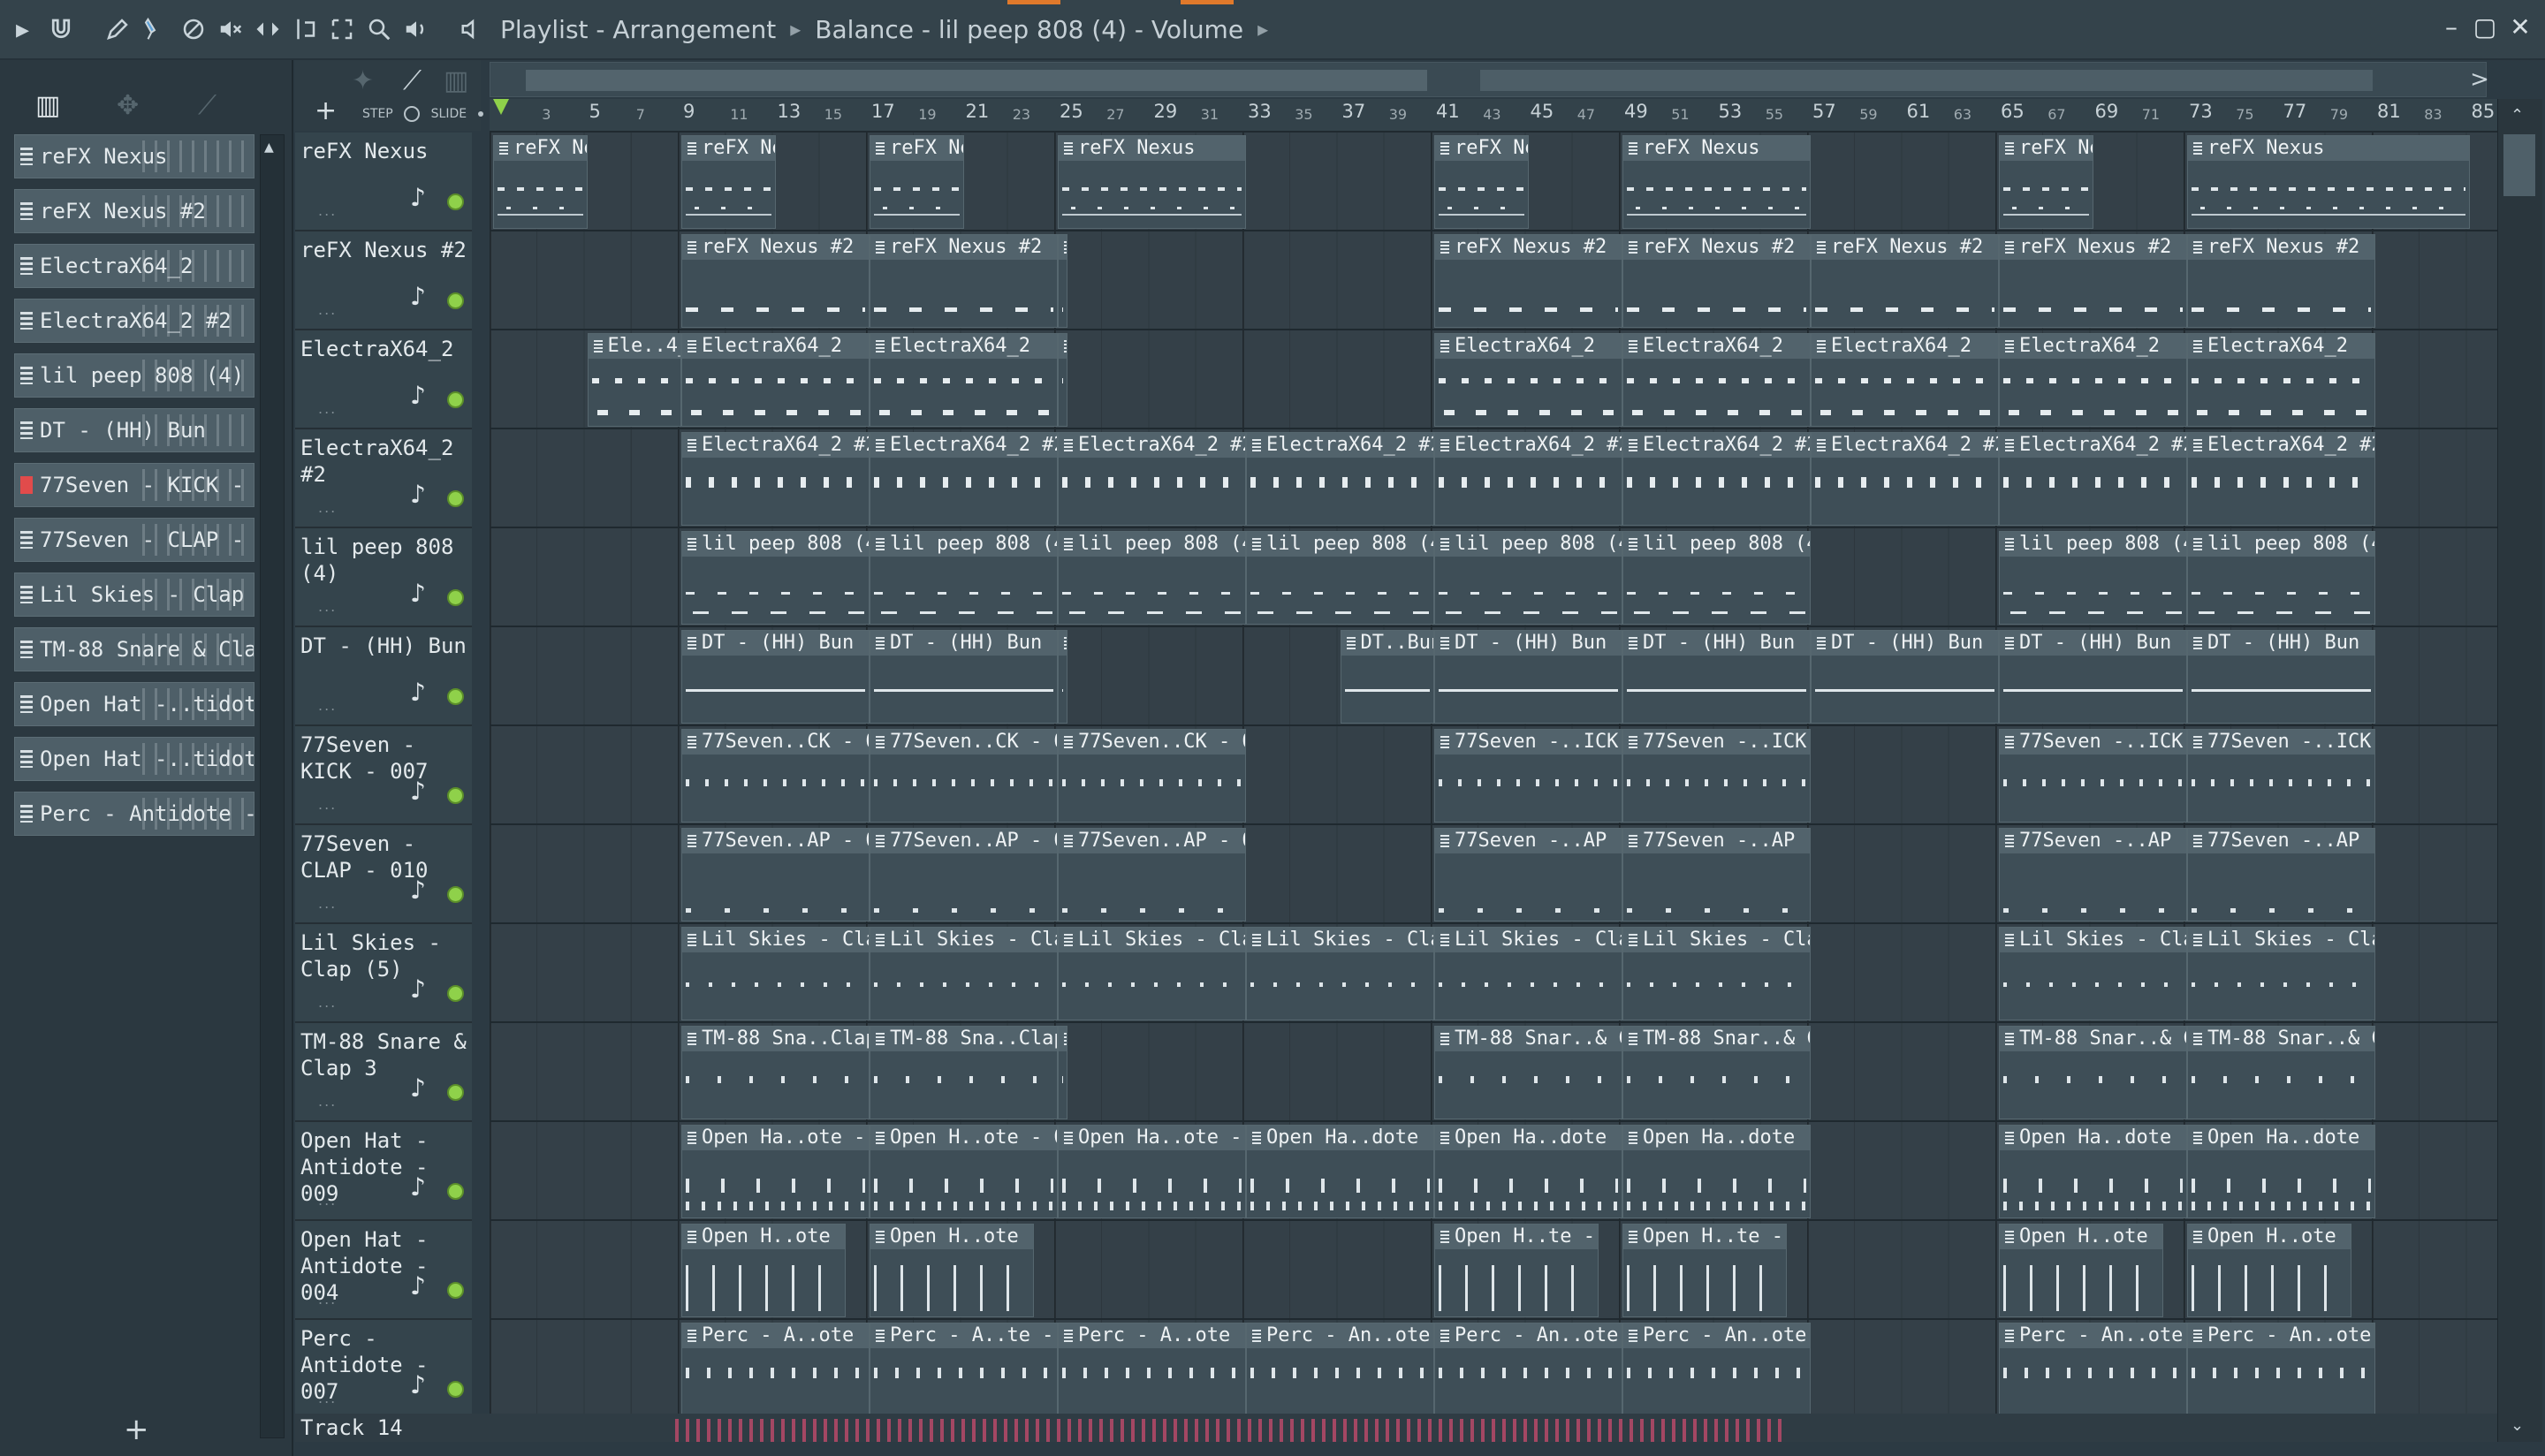  Describe the element at coordinates (449, 114) in the screenshot. I see `slide-label: SLIDE` at that location.